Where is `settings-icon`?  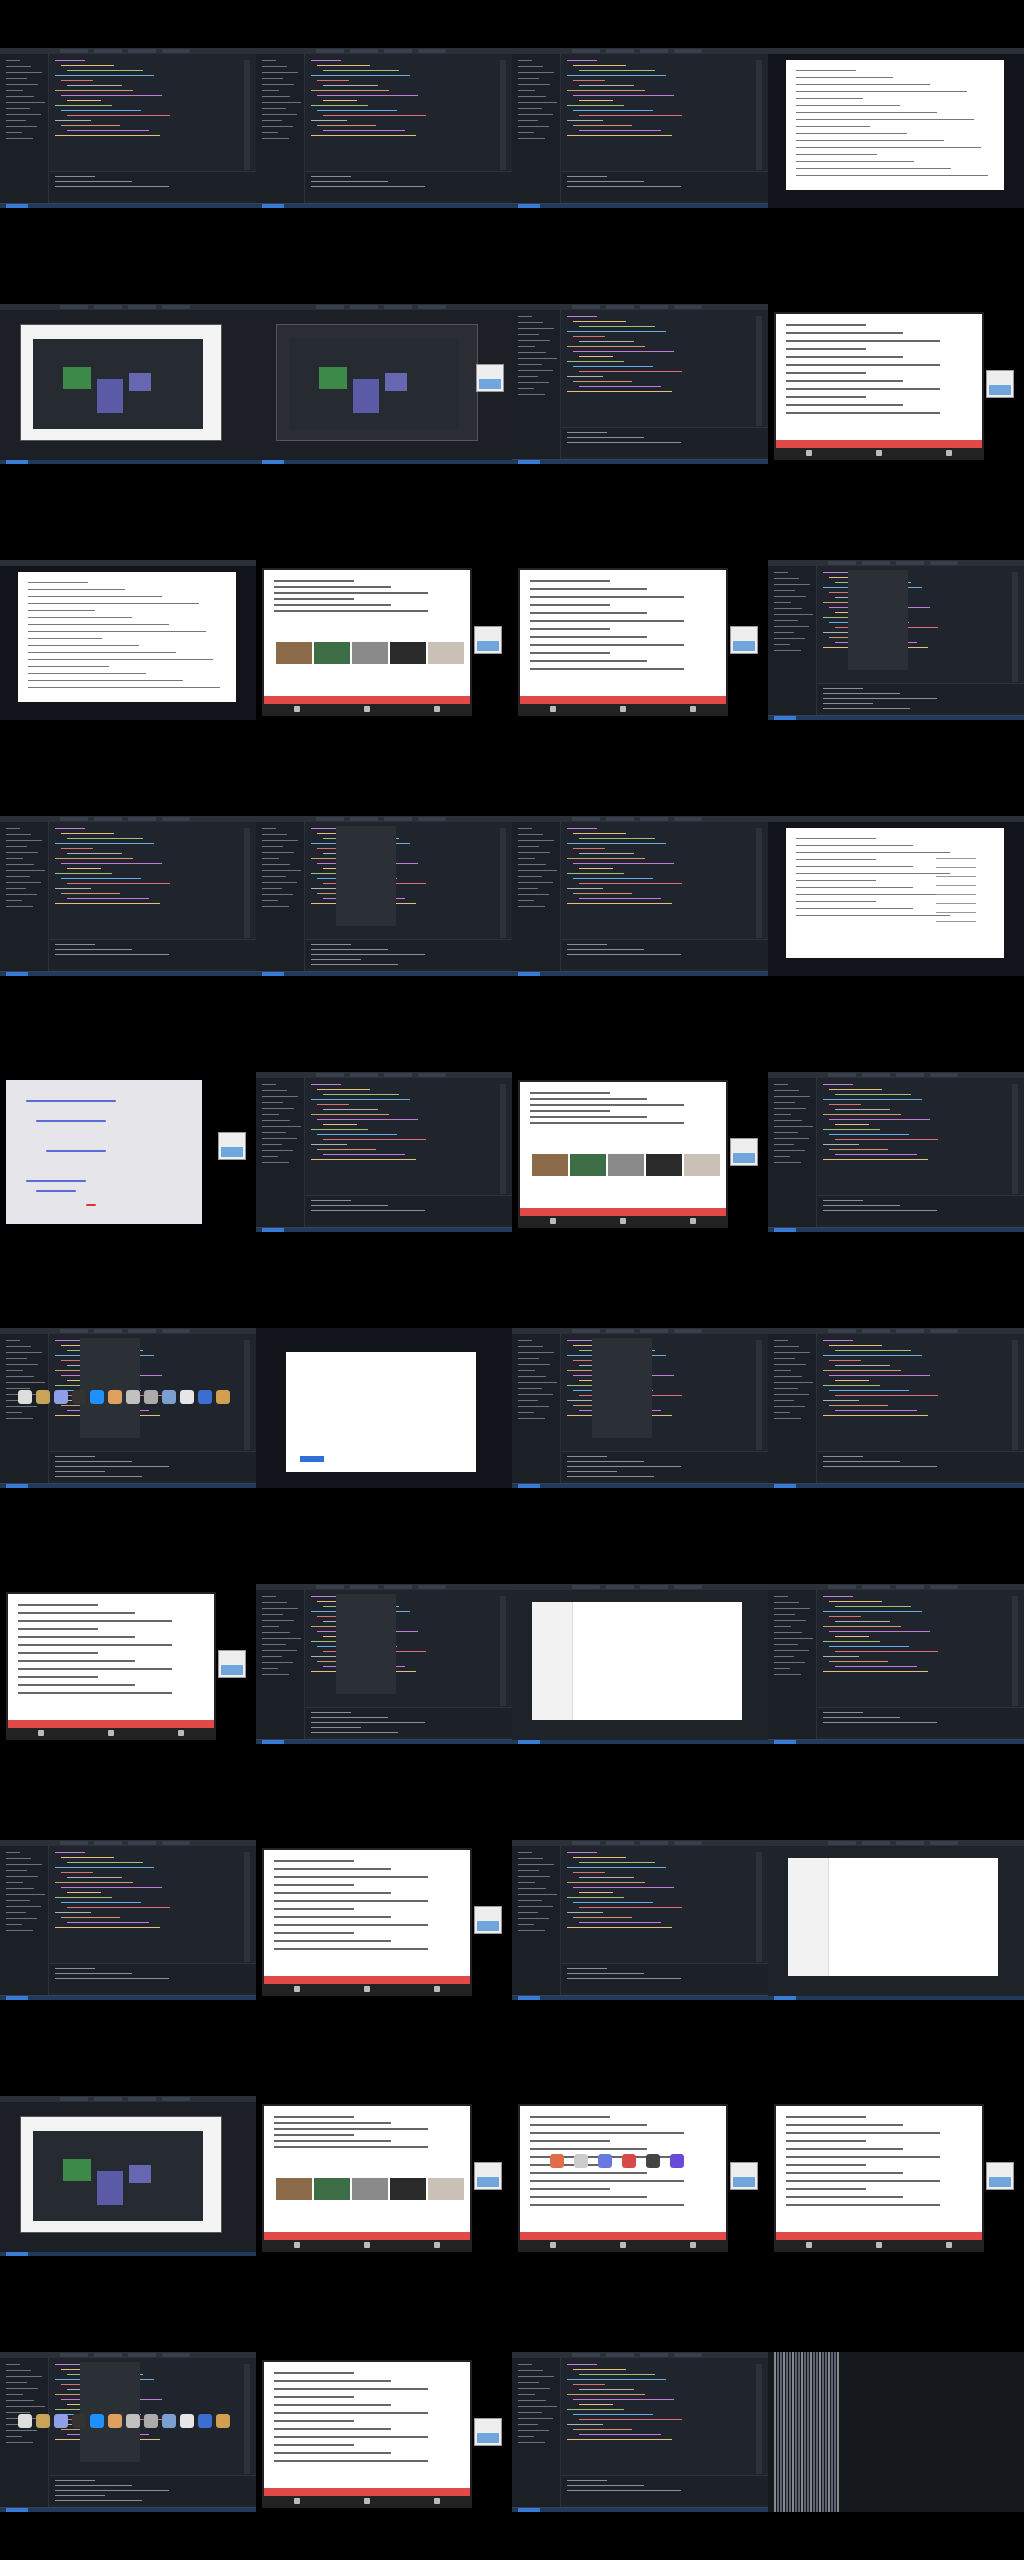 settings-icon is located at coordinates (187, 1397).